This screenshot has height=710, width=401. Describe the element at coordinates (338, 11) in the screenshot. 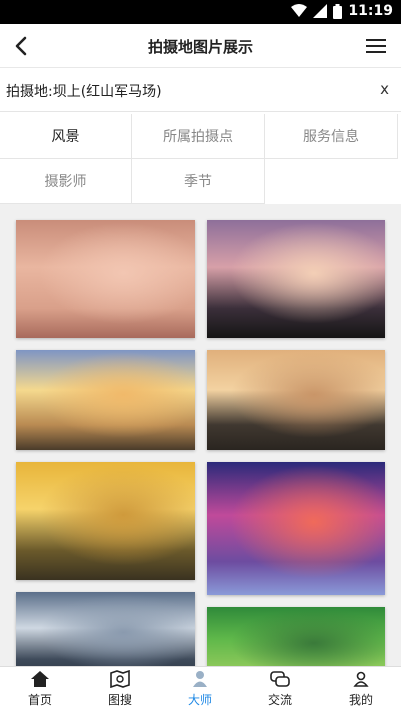

I see `battery-icon` at that location.